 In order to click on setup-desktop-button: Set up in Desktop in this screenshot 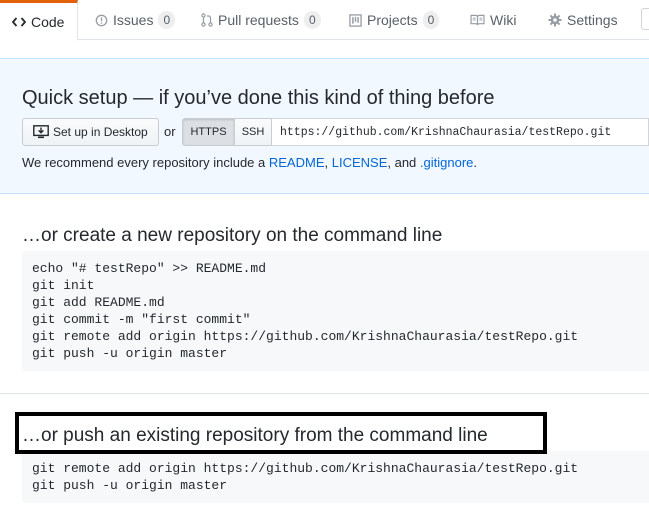, I will do `click(90, 132)`.